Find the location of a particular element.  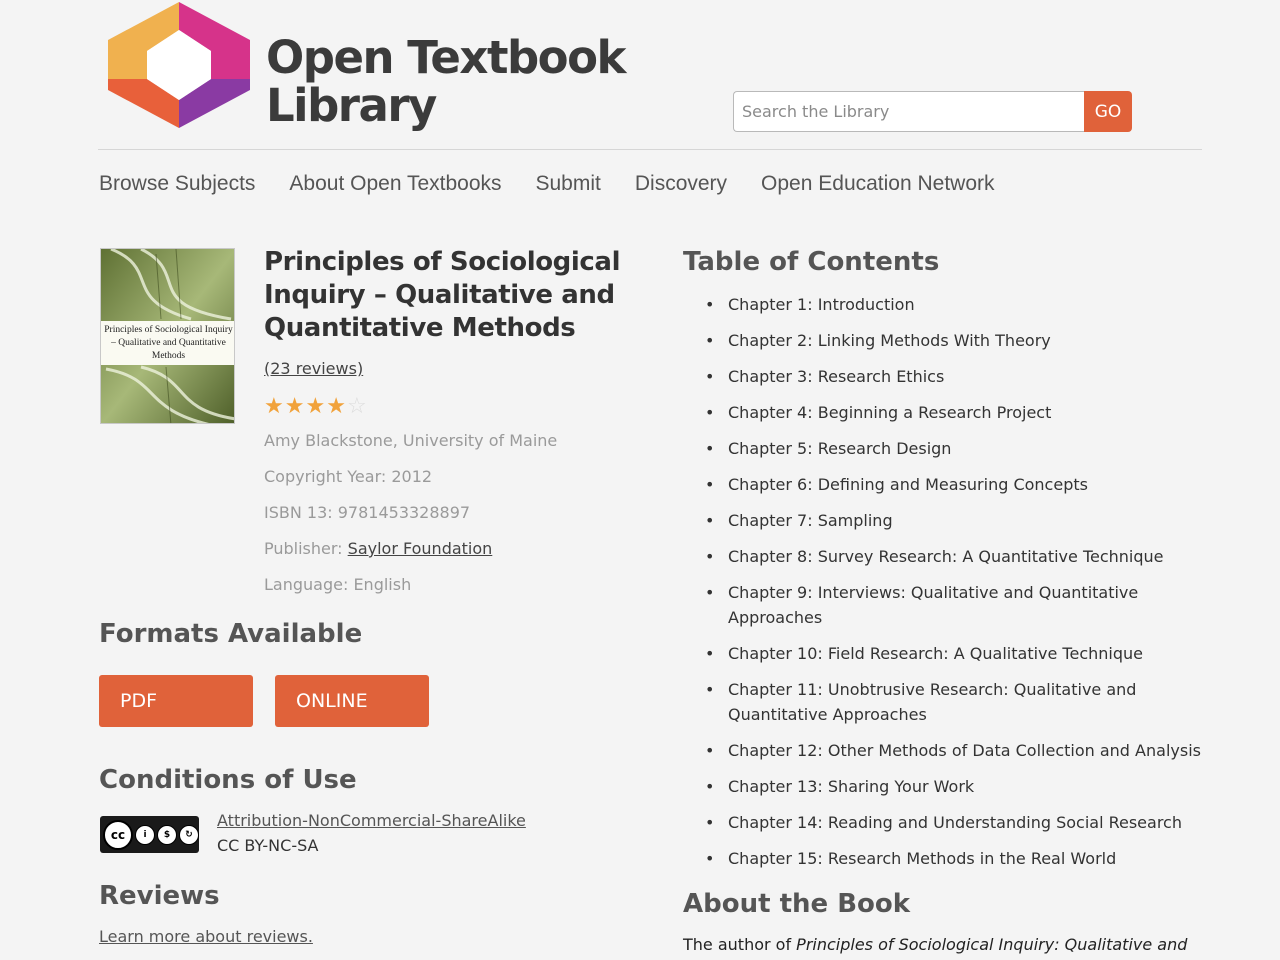

toc-item: Chapter 1: Introduction is located at coordinates (953, 304).